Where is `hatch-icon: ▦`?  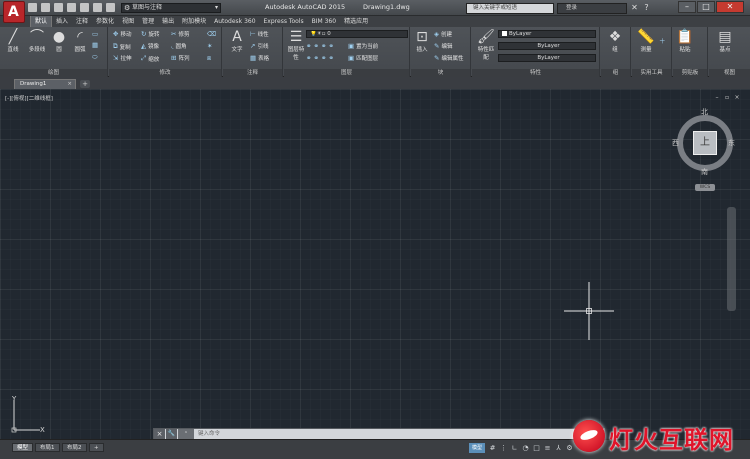
hatch-icon: ▦ is located at coordinates (95, 45).